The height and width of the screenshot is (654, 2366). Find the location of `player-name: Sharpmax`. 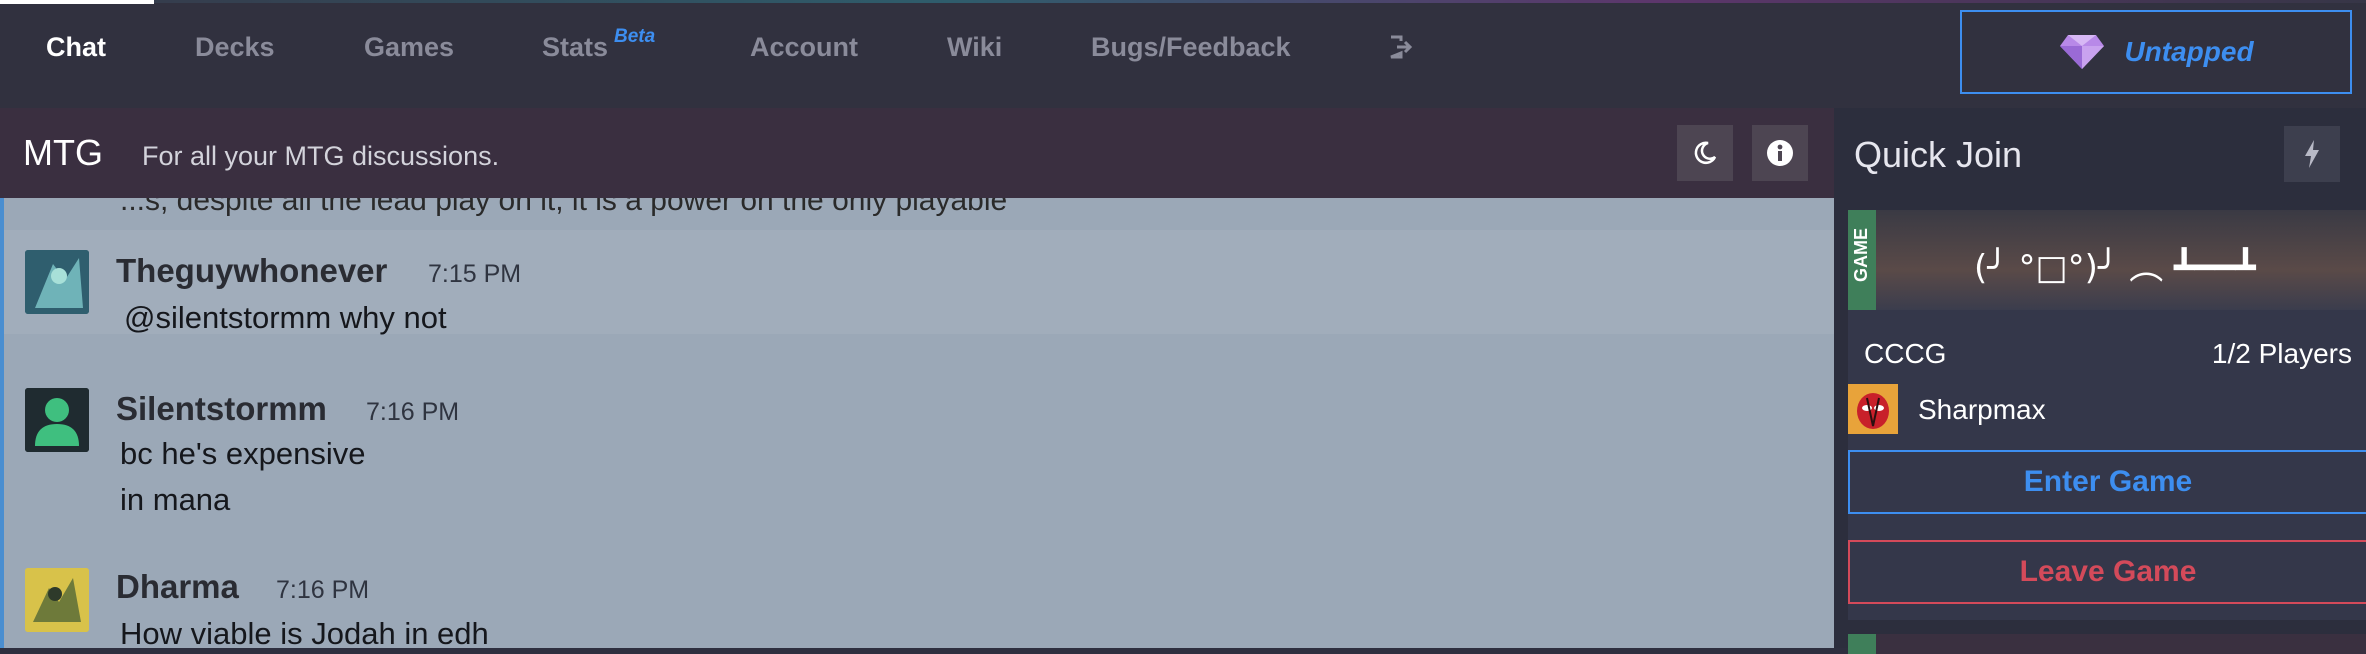

player-name: Sharpmax is located at coordinates (1982, 409).